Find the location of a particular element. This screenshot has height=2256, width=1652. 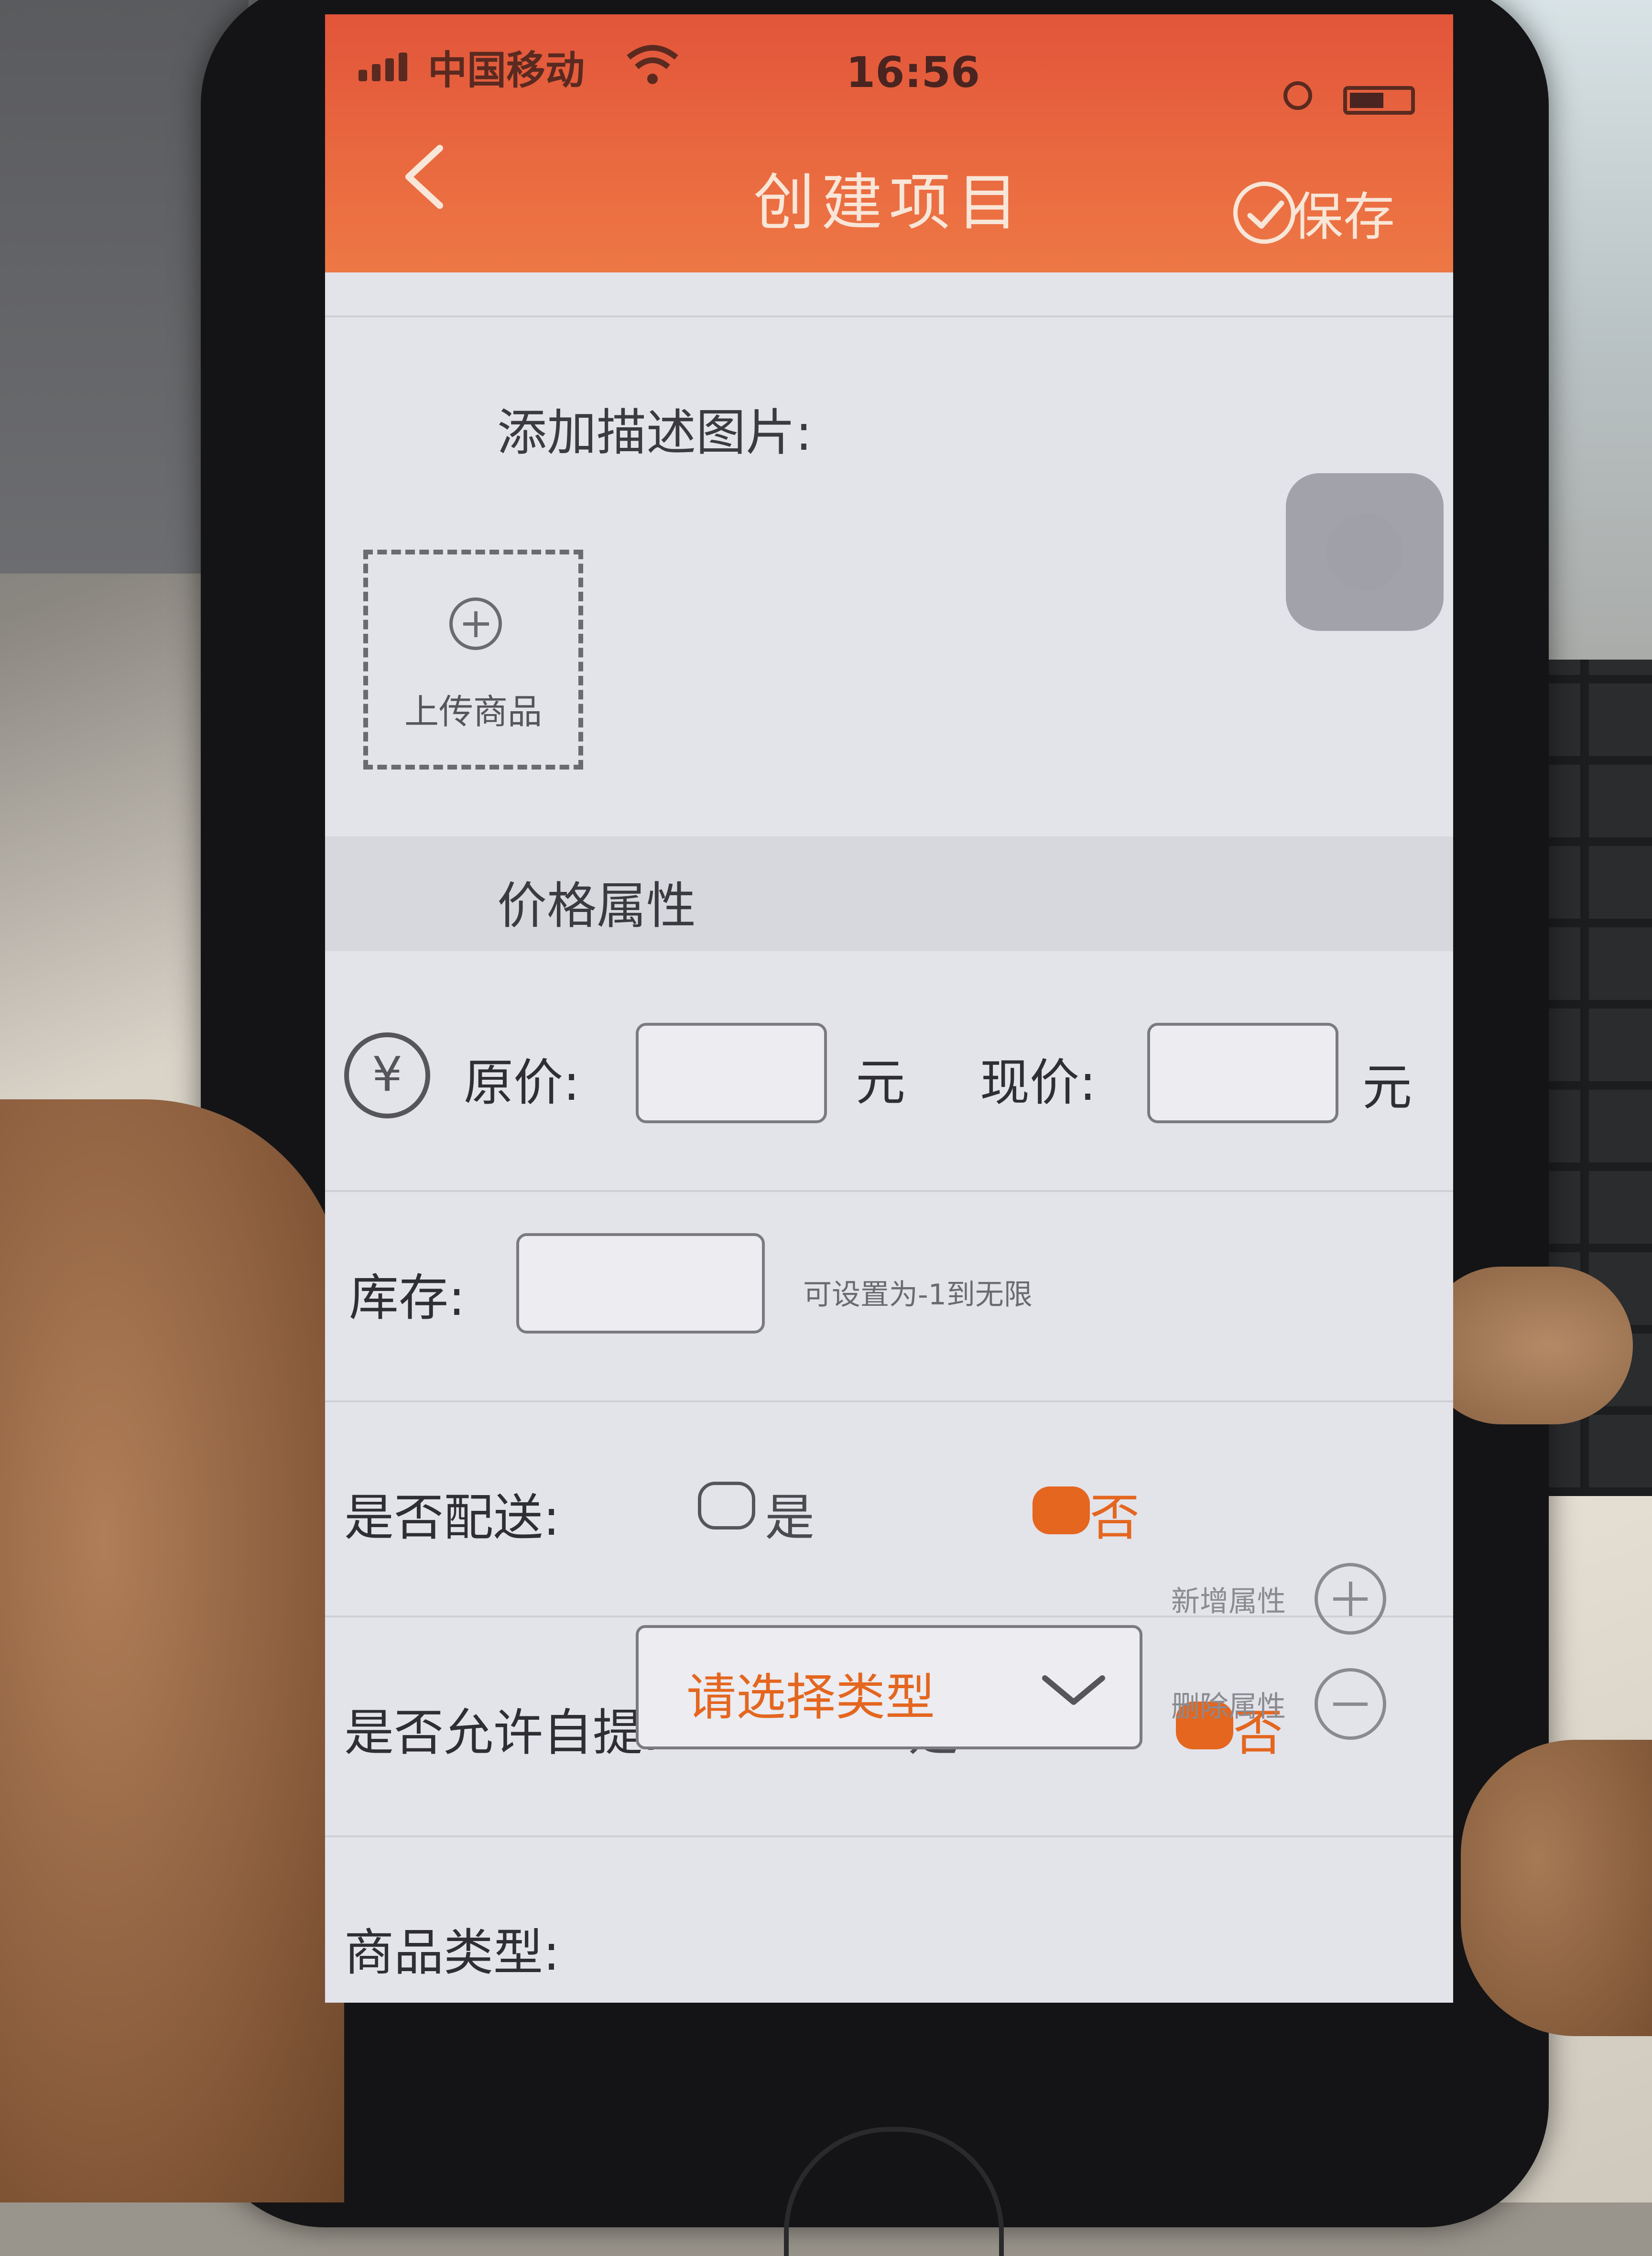

delivery-label: 是否配送: is located at coordinates (452, 1517).